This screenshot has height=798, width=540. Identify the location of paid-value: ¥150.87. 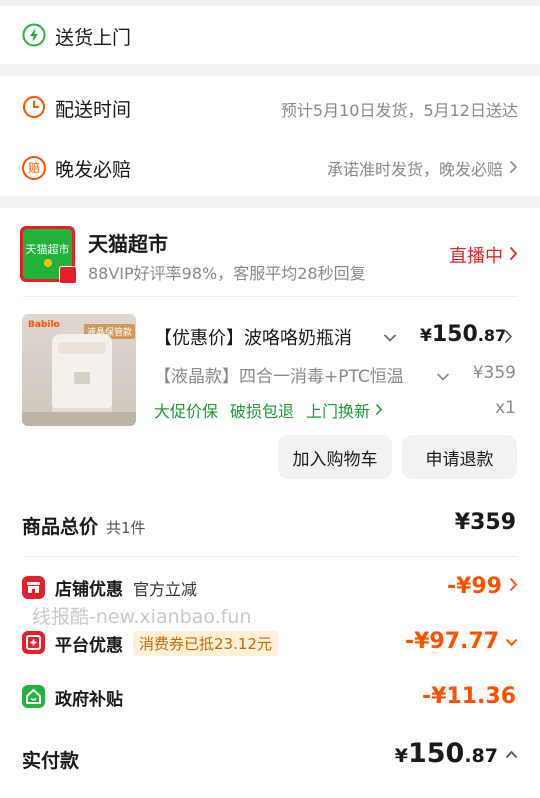
(446, 753).